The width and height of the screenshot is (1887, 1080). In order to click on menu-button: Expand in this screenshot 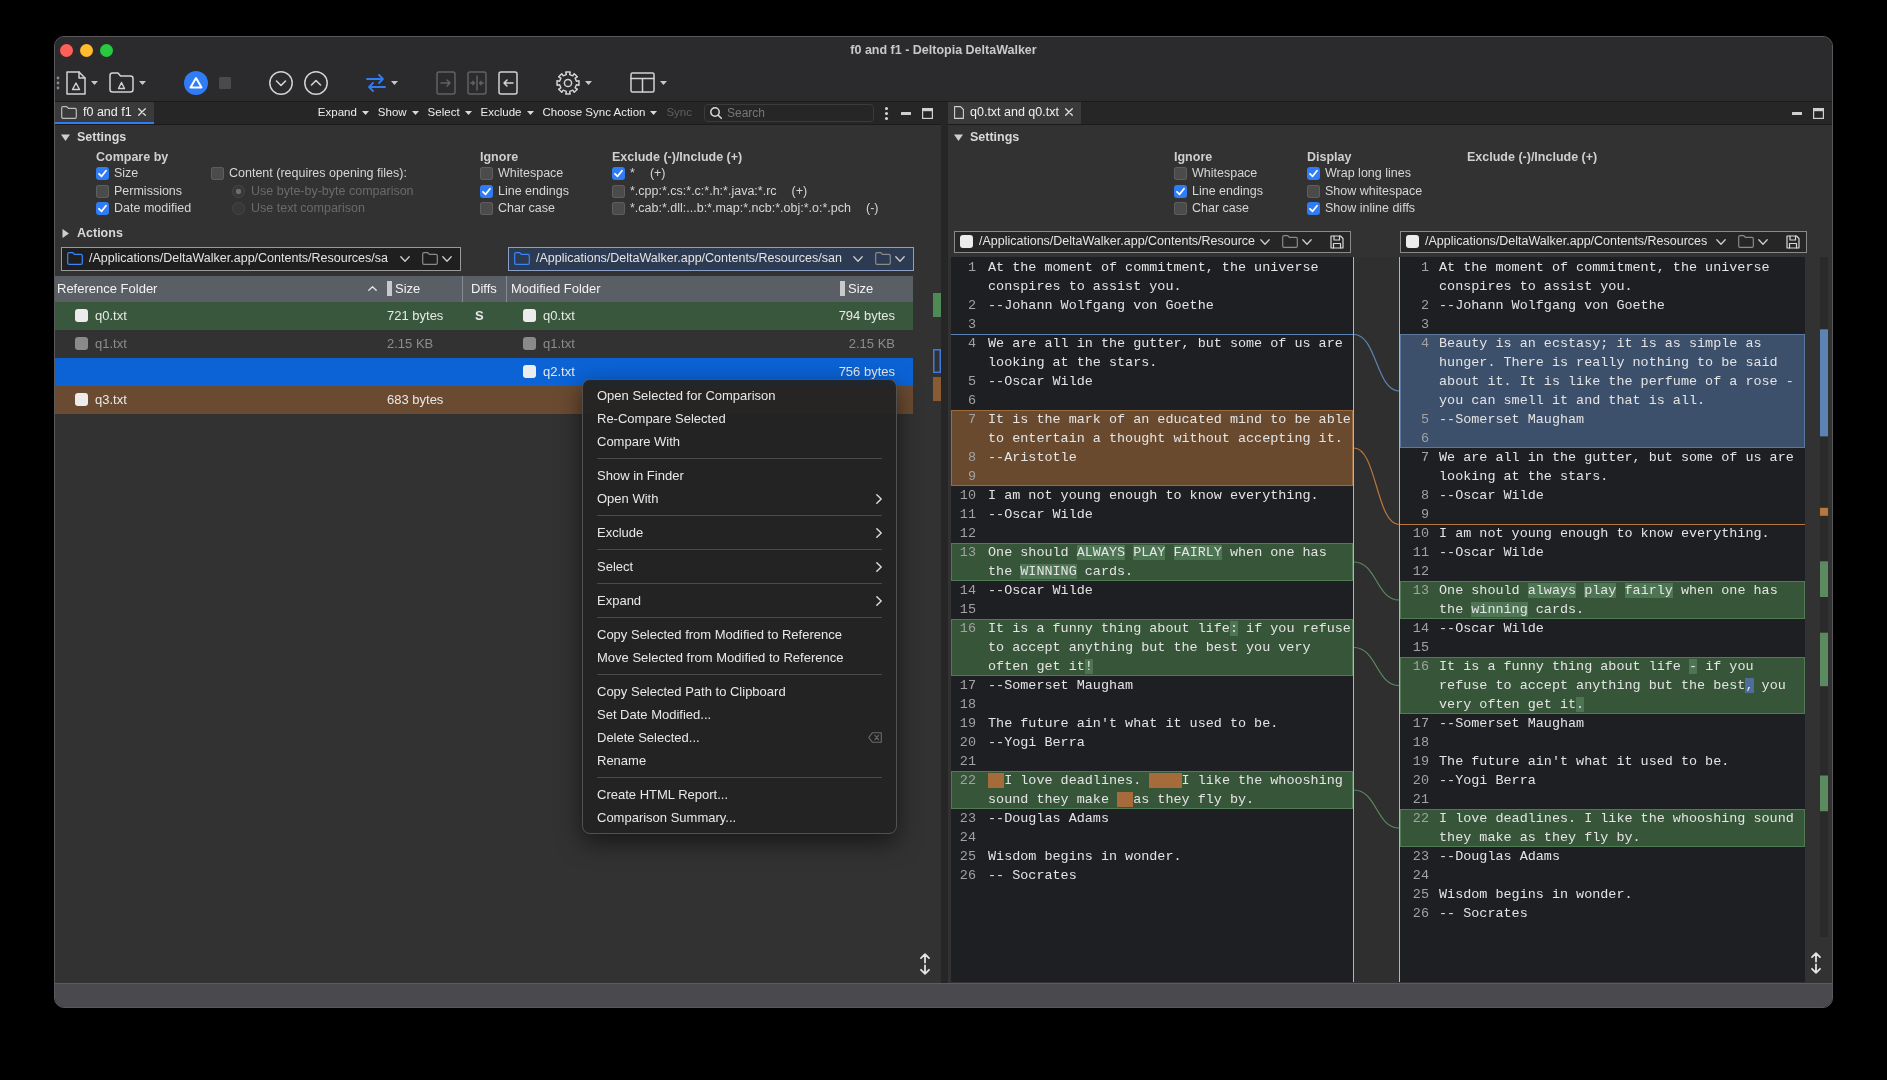, I will do `click(343, 113)`.